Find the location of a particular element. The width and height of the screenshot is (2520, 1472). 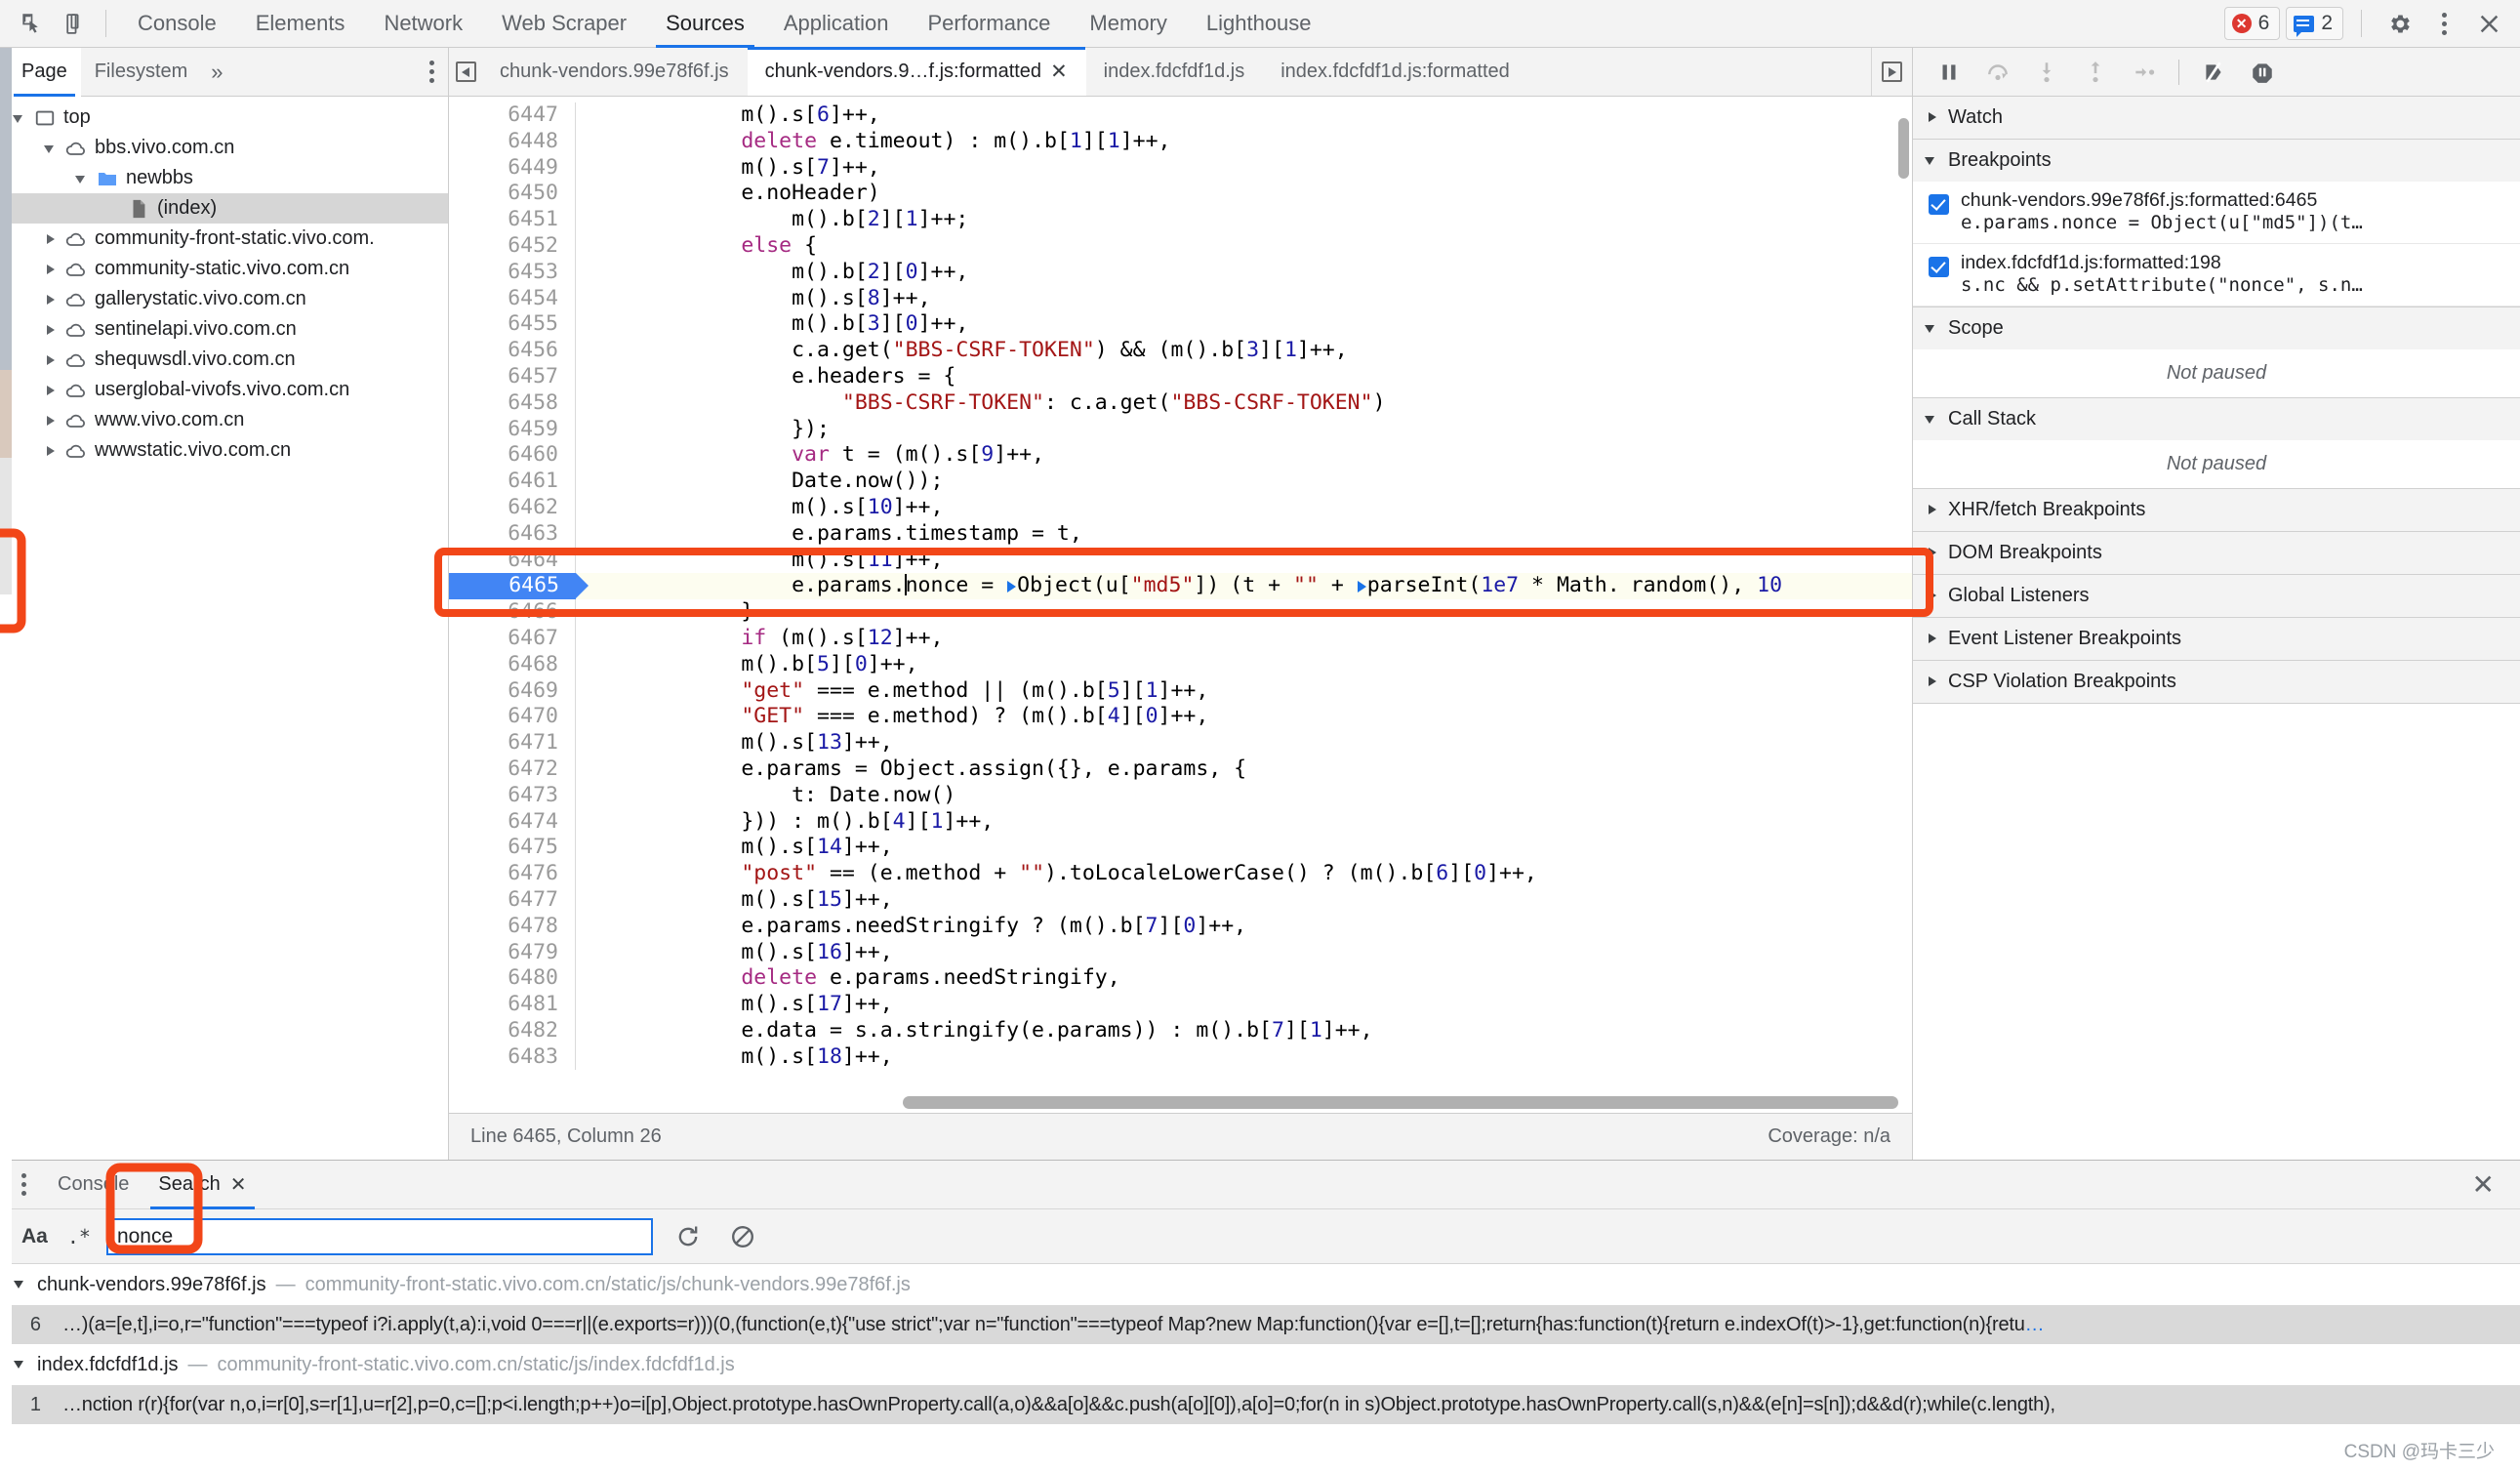

clear-icon is located at coordinates (742, 1236).